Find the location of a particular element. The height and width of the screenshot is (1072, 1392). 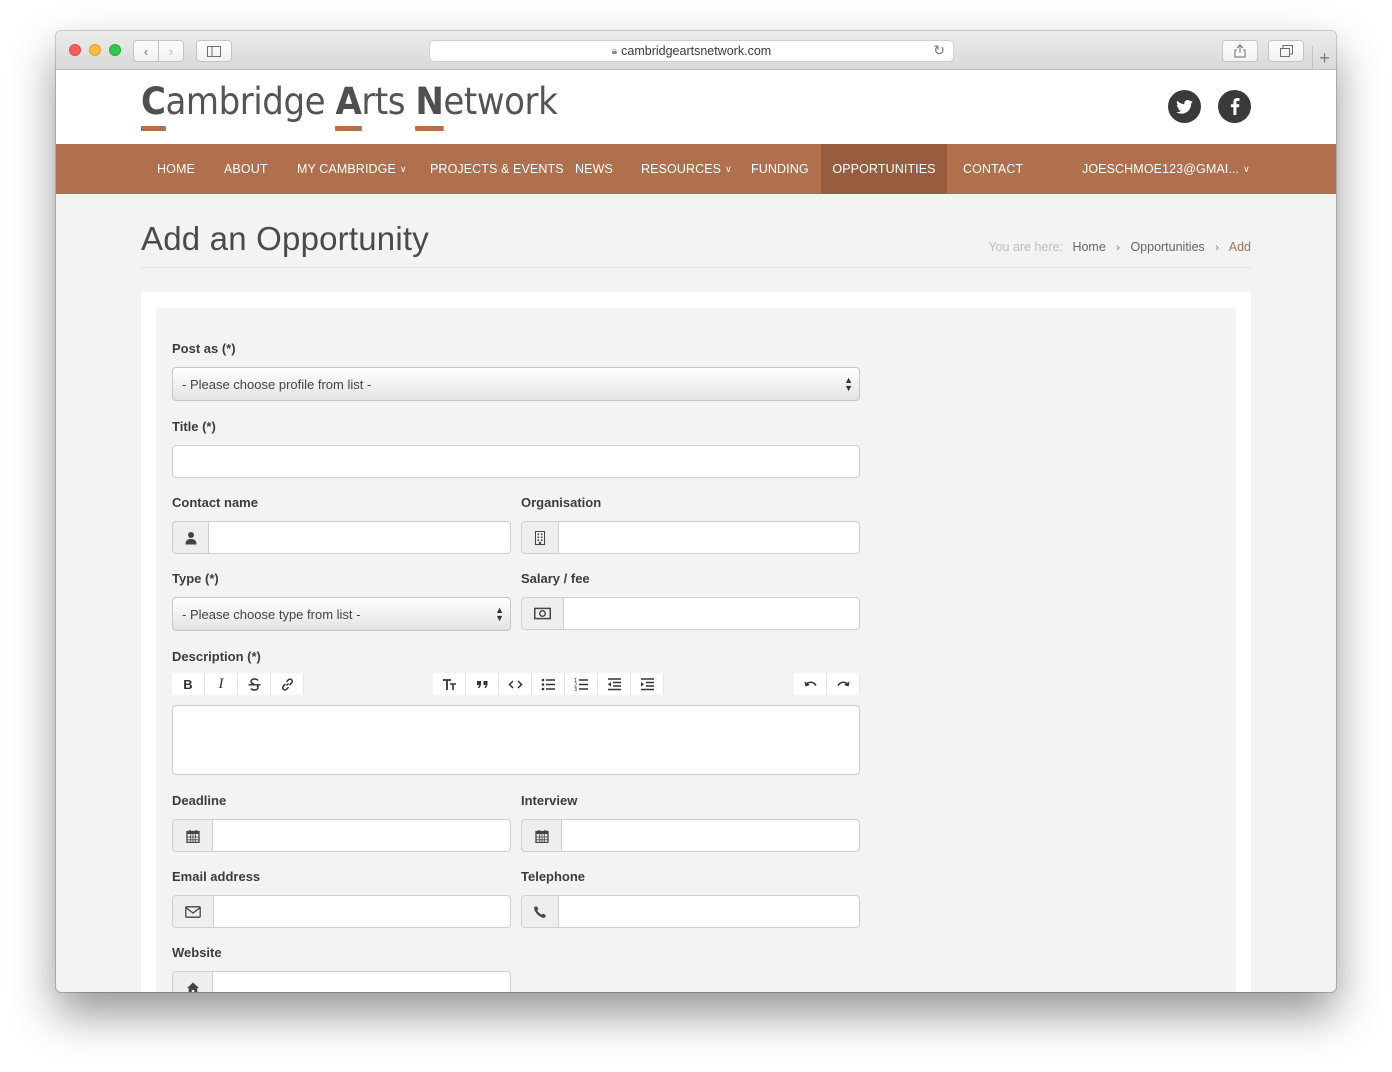

quote-button is located at coordinates (482, 684).